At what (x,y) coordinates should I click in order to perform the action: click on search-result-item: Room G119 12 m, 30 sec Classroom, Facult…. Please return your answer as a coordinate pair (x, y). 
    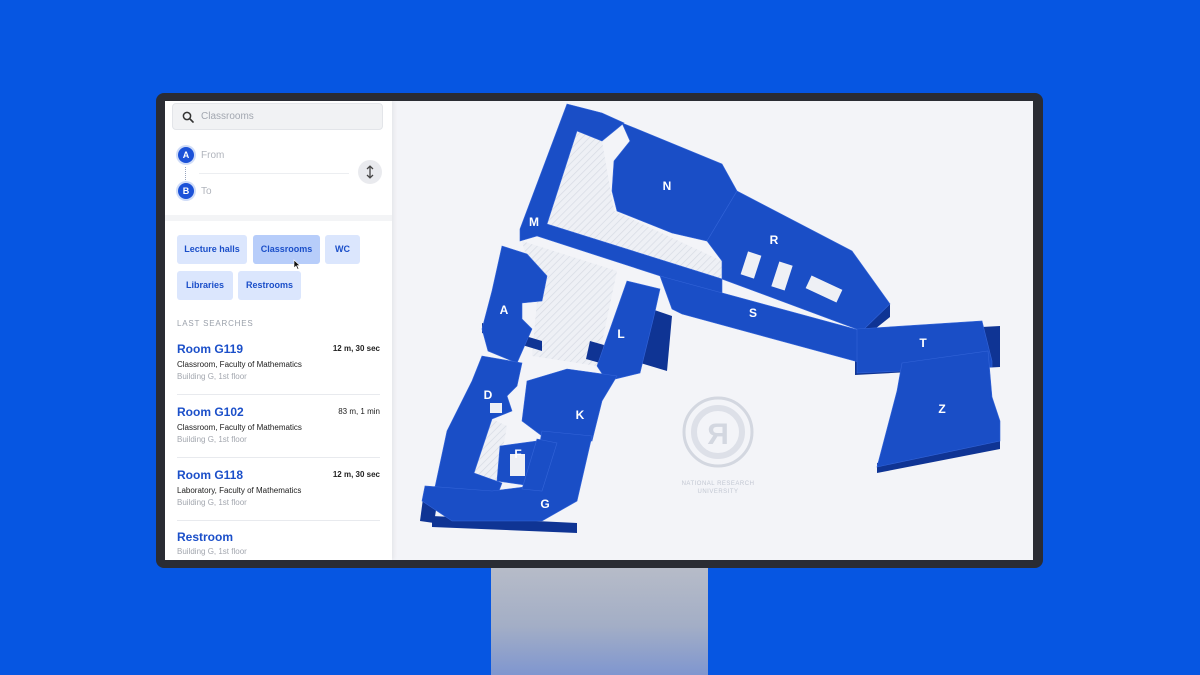
    Looking at the image, I should click on (278, 371).